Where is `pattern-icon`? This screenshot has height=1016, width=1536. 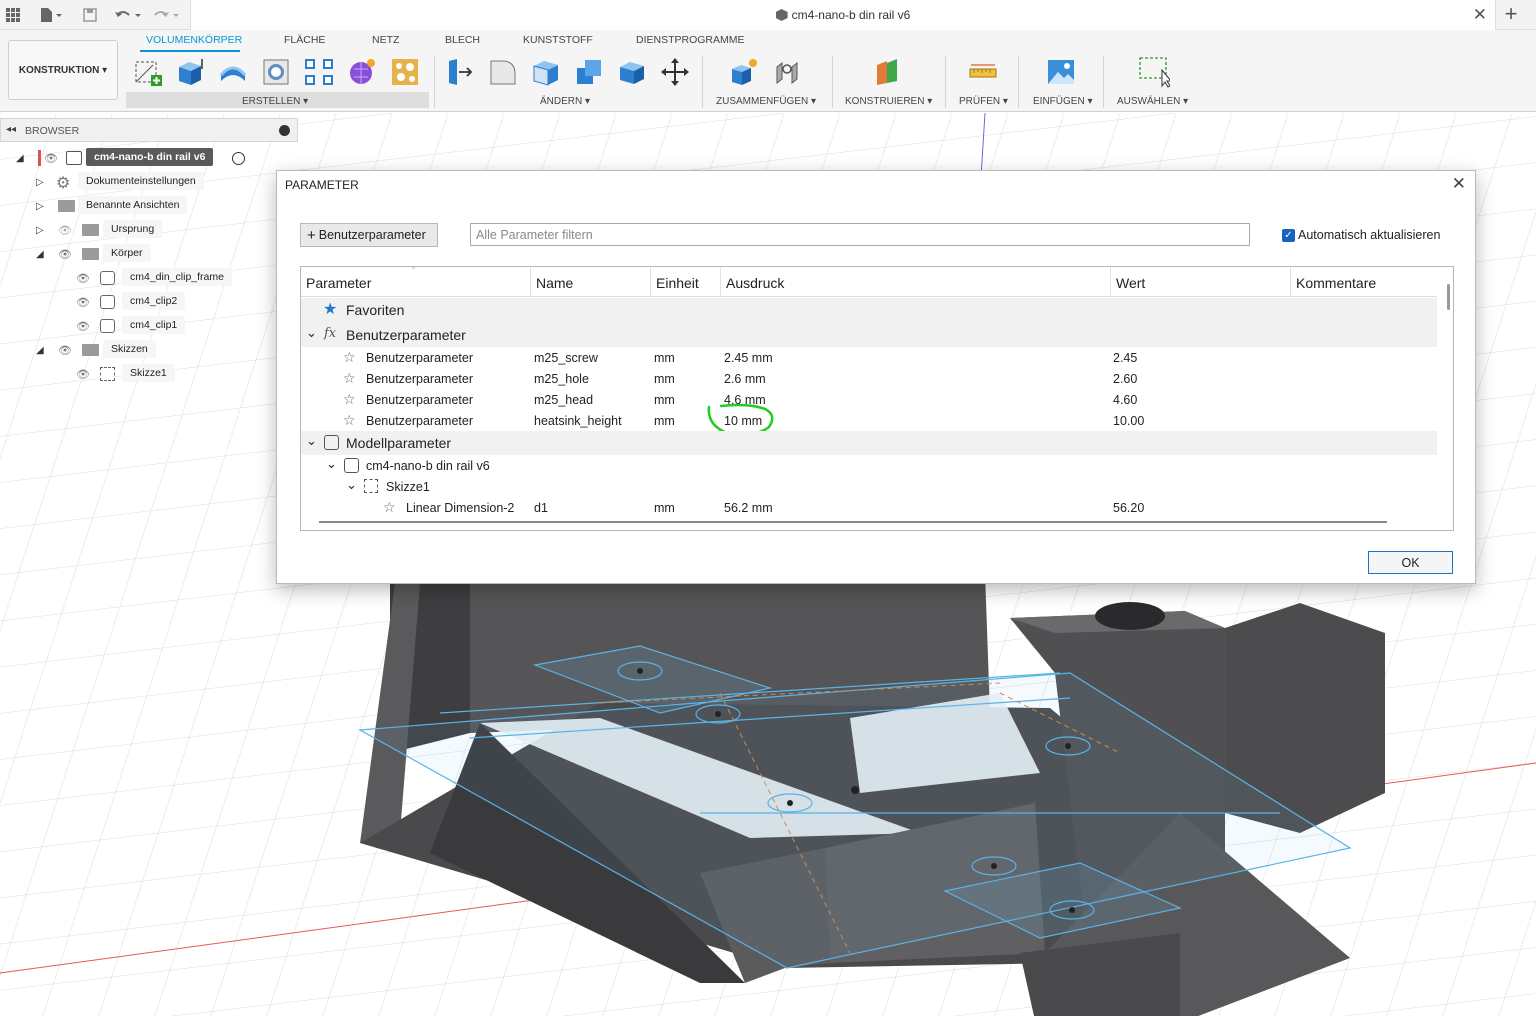 pattern-icon is located at coordinates (319, 72).